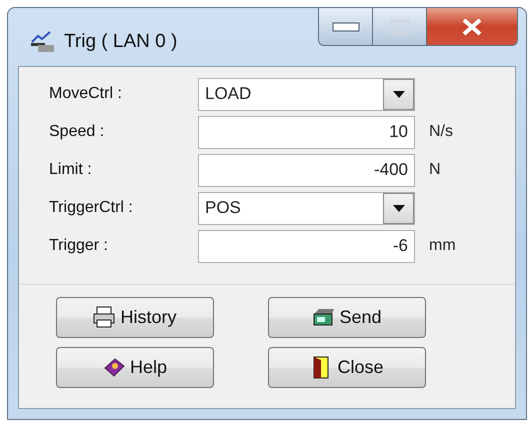  What do you see at coordinates (306, 94) in the screenshot?
I see `dropdown: LOAD` at bounding box center [306, 94].